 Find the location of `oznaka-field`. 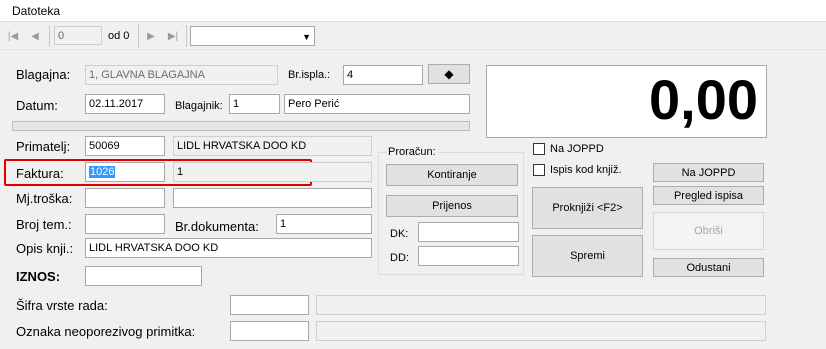

oznaka-field is located at coordinates (269, 331).